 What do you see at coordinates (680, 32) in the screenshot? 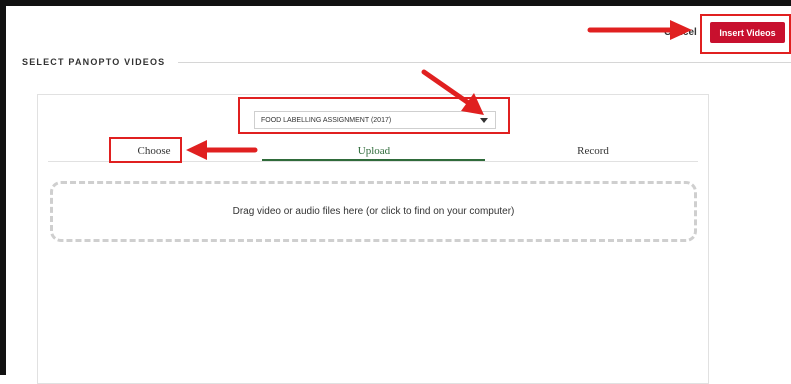
I see `cancel-button: Cancel` at bounding box center [680, 32].